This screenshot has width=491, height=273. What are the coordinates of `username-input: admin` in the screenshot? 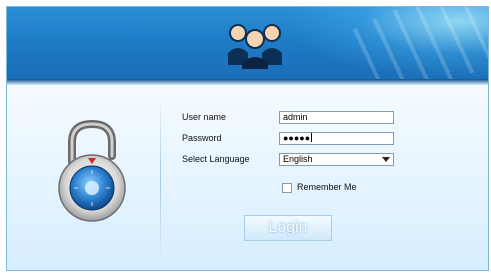 It's located at (336, 117).